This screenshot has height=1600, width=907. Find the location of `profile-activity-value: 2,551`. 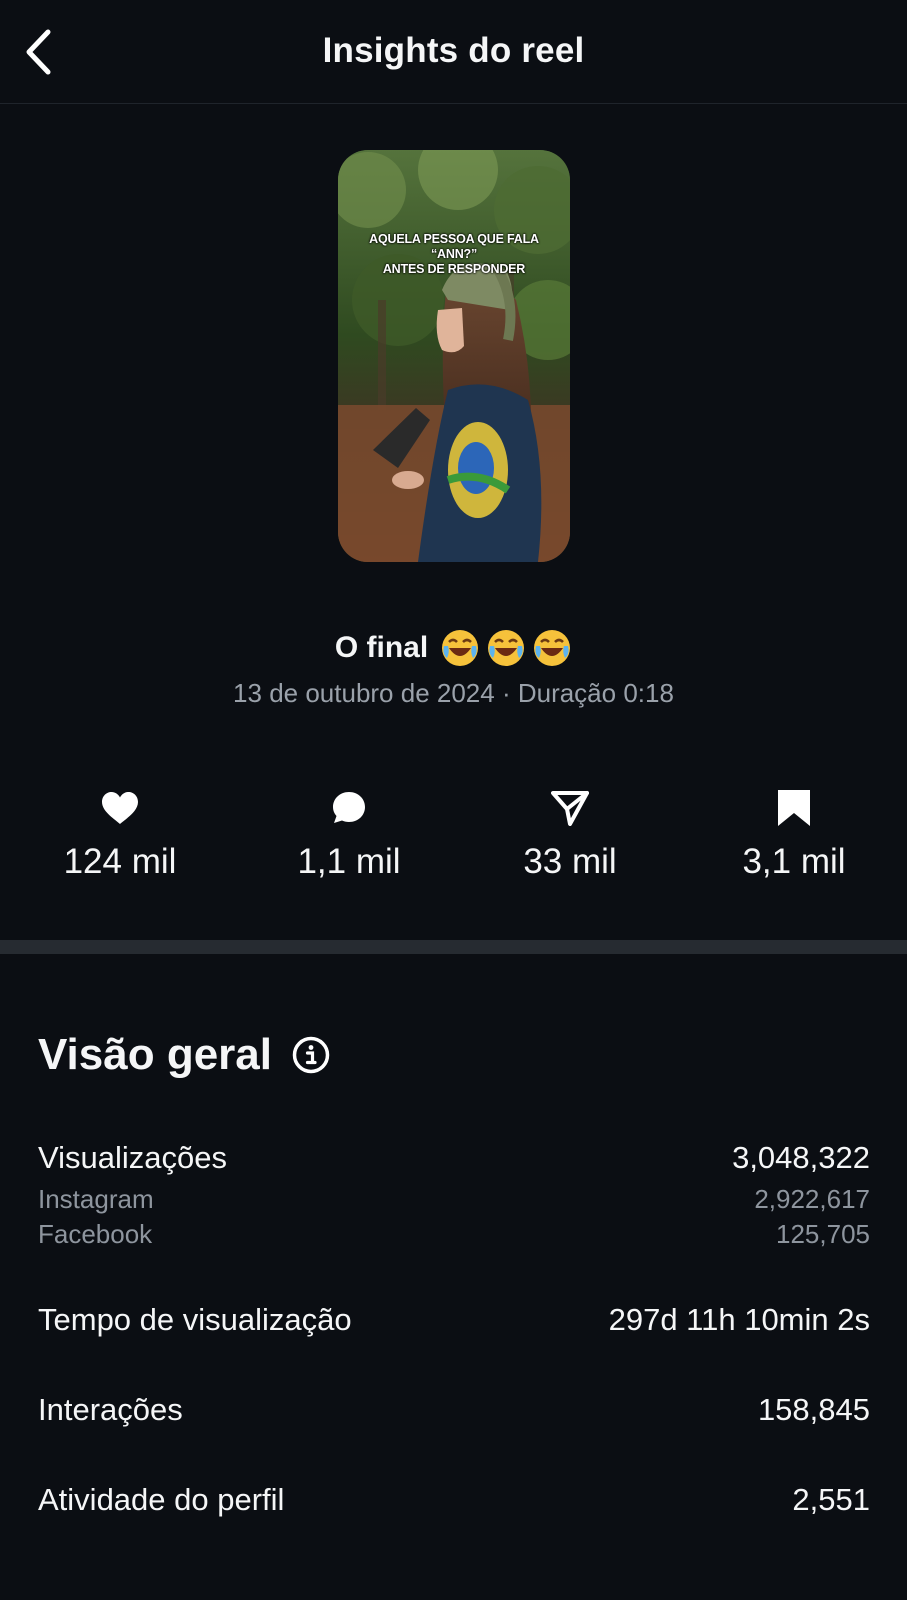

profile-activity-value: 2,551 is located at coordinates (831, 1499).